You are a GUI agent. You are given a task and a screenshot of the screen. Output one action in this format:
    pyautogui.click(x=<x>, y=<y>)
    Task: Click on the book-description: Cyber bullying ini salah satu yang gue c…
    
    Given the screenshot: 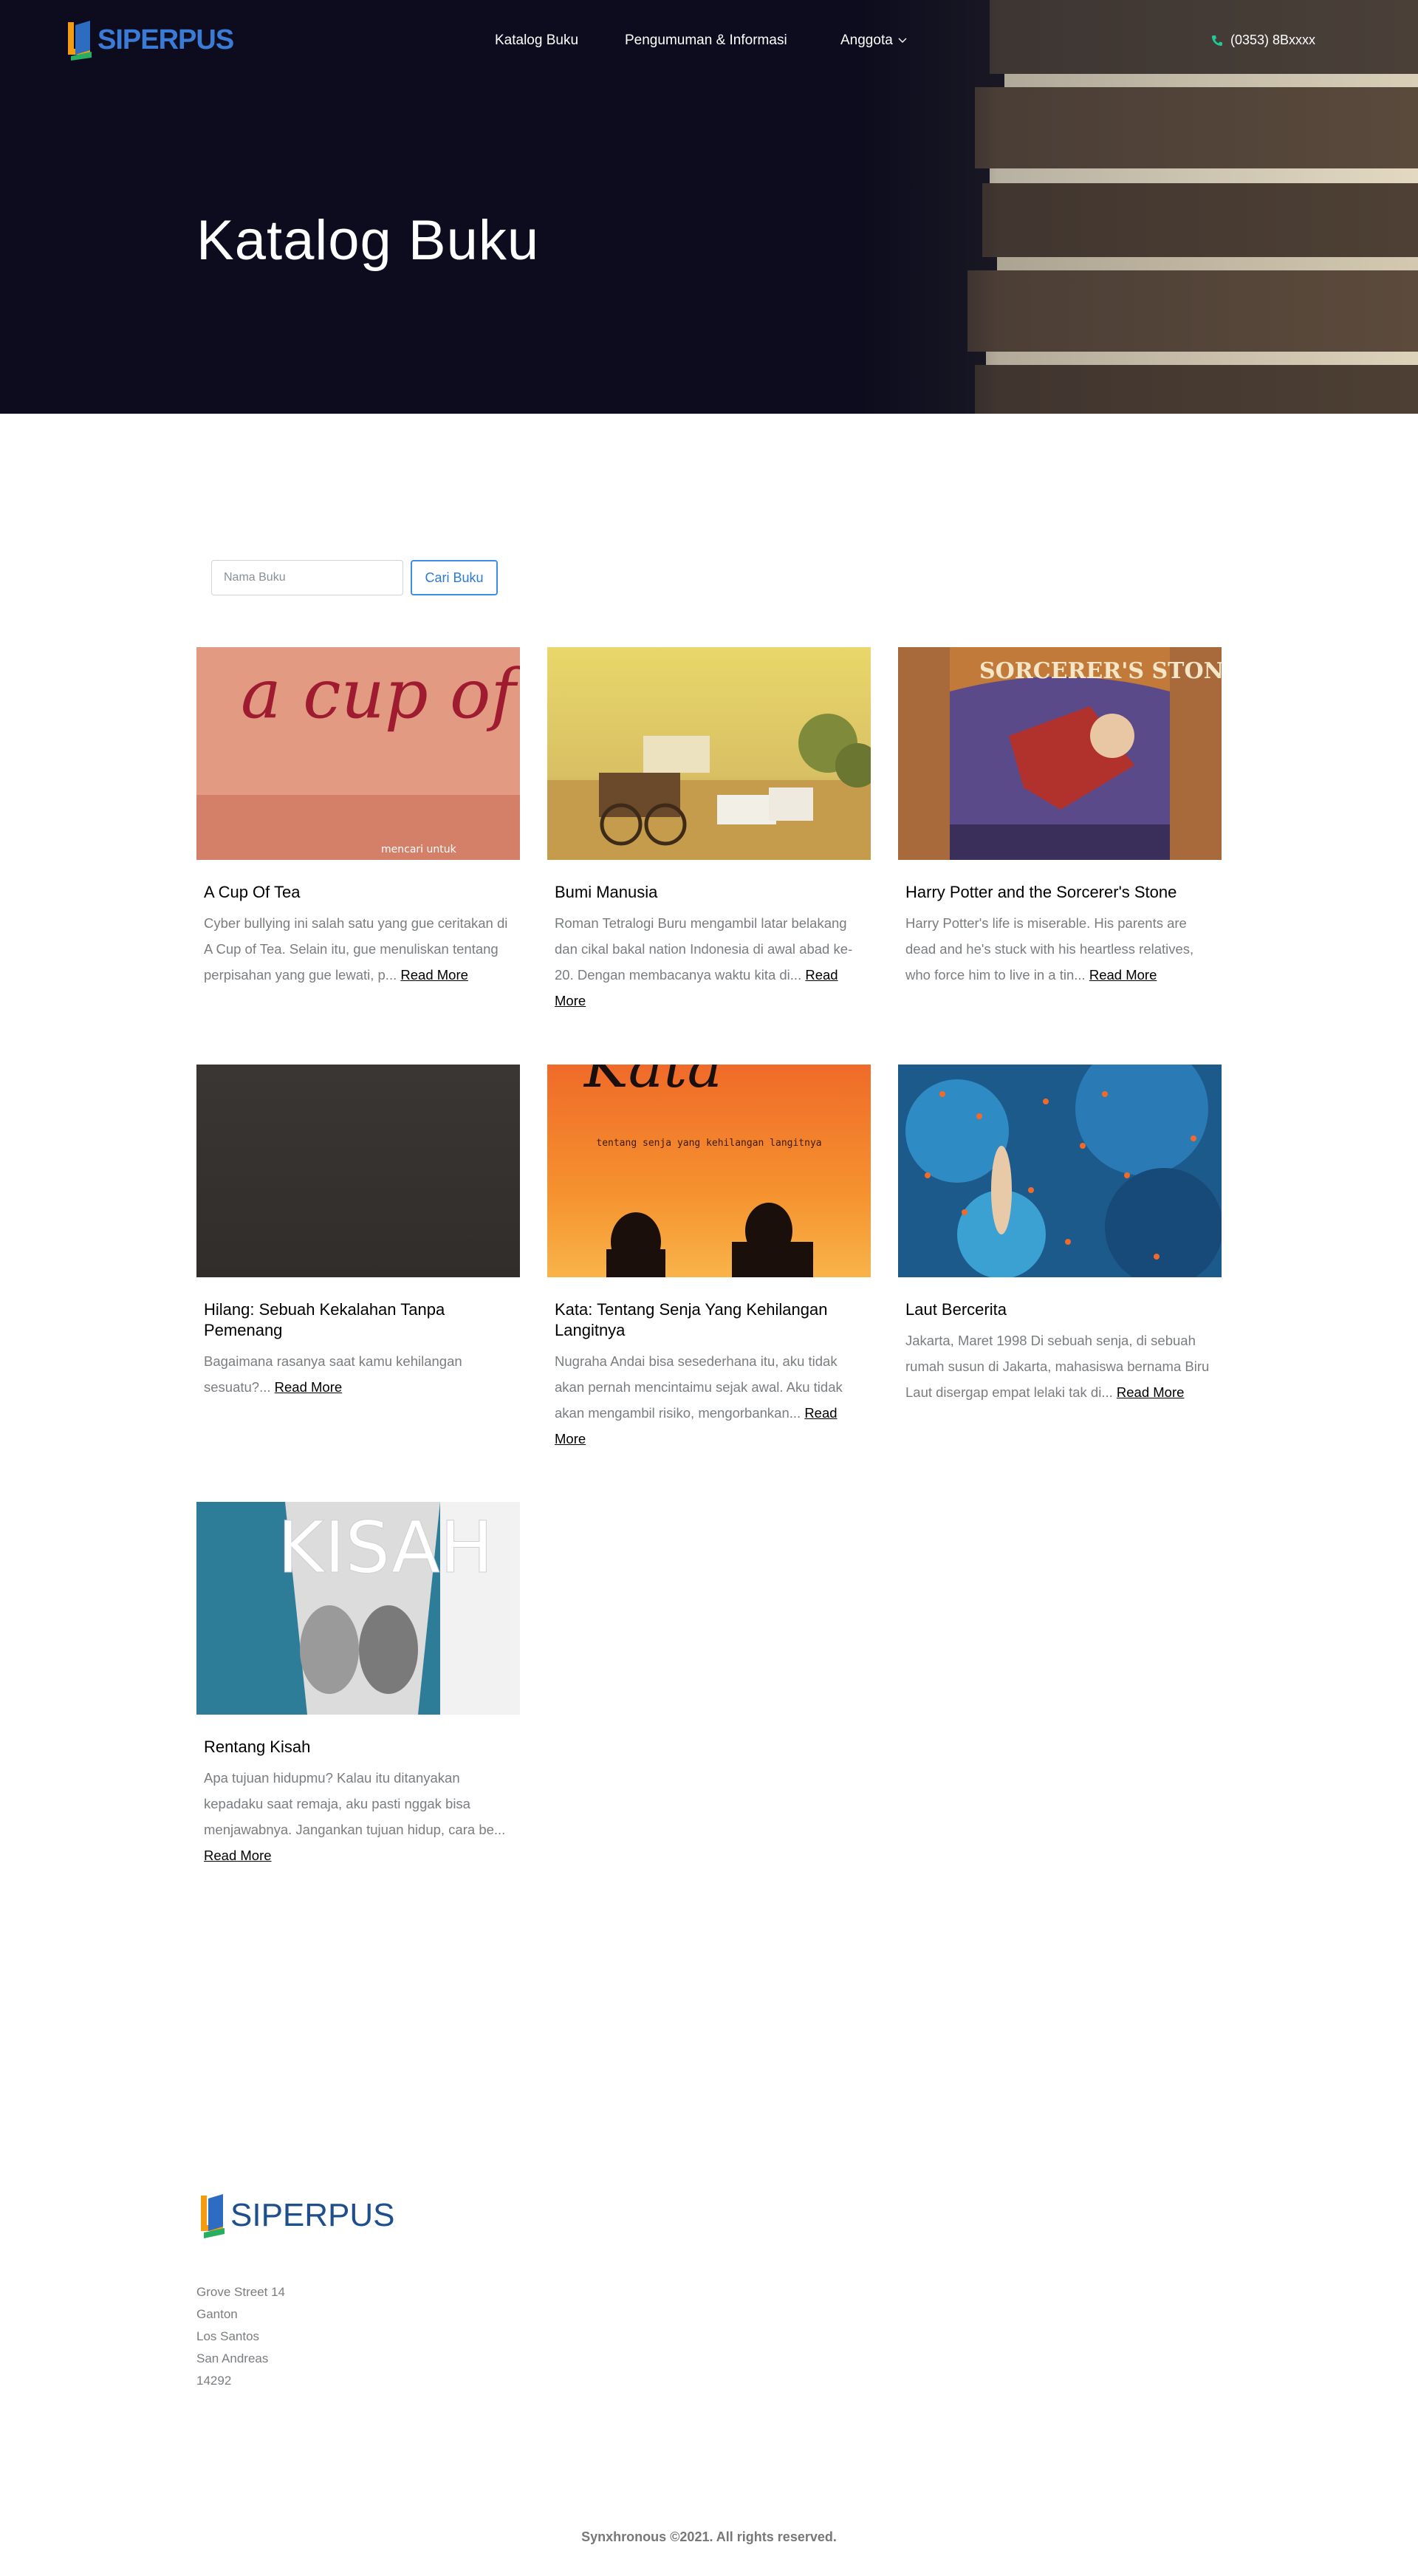 What is the action you would take?
    pyautogui.click(x=356, y=949)
    